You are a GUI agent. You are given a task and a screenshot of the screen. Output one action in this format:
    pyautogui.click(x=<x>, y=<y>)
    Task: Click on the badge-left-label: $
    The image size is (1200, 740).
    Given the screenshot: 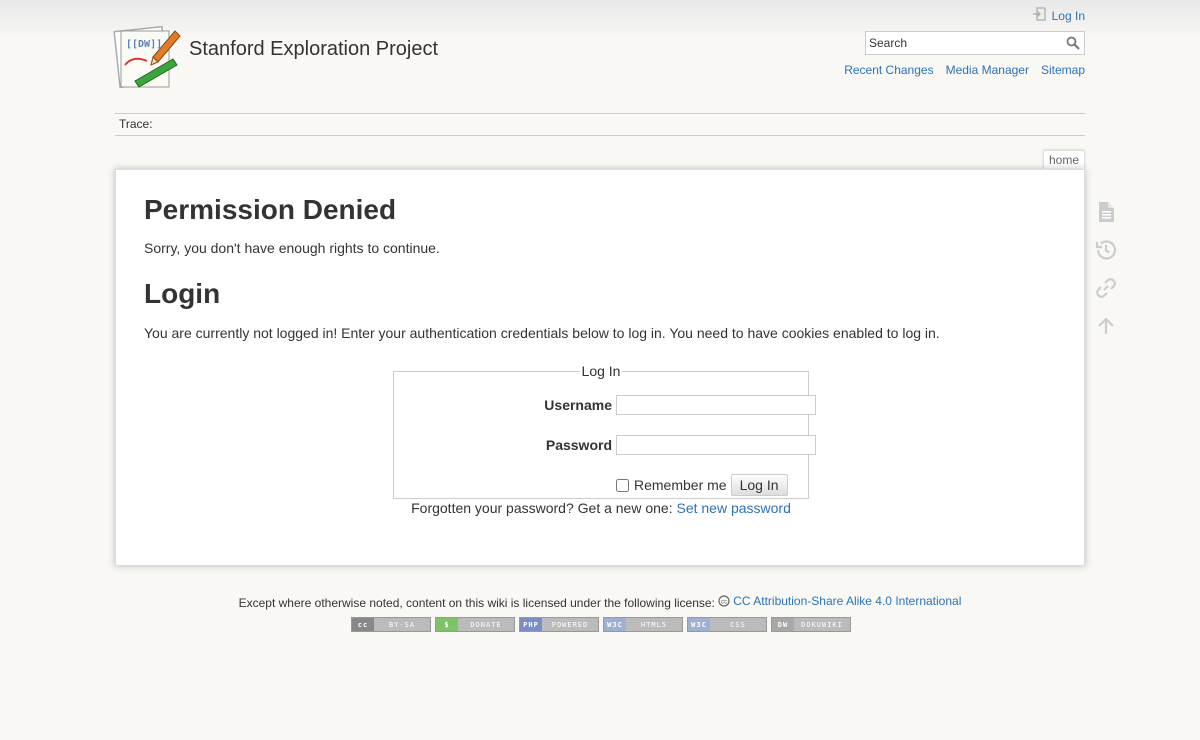 What is the action you would take?
    pyautogui.click(x=447, y=624)
    